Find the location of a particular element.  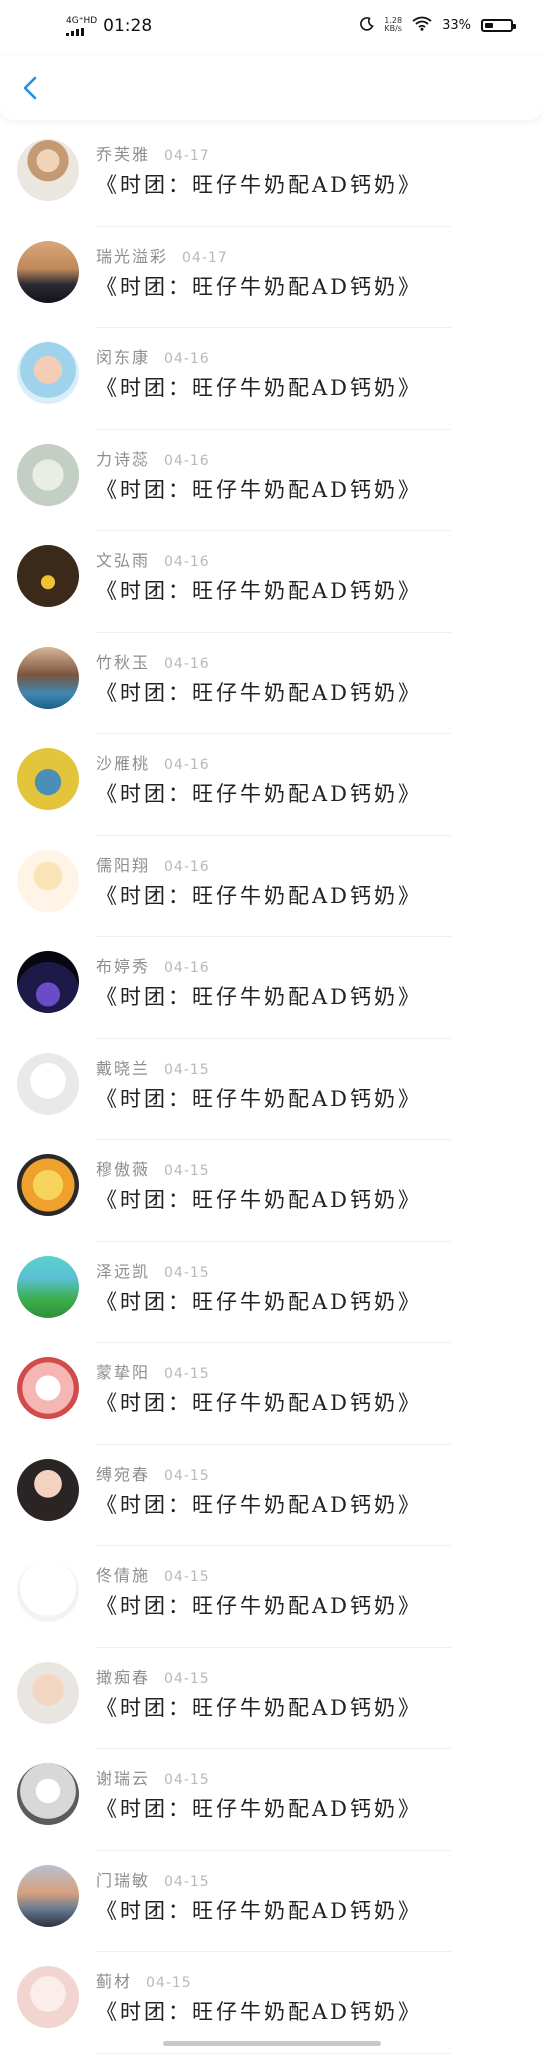

message-row: 撖痴春 04-15 《时团：旺仔牛奶配AD钙奶》 is located at coordinates (271, 1698).